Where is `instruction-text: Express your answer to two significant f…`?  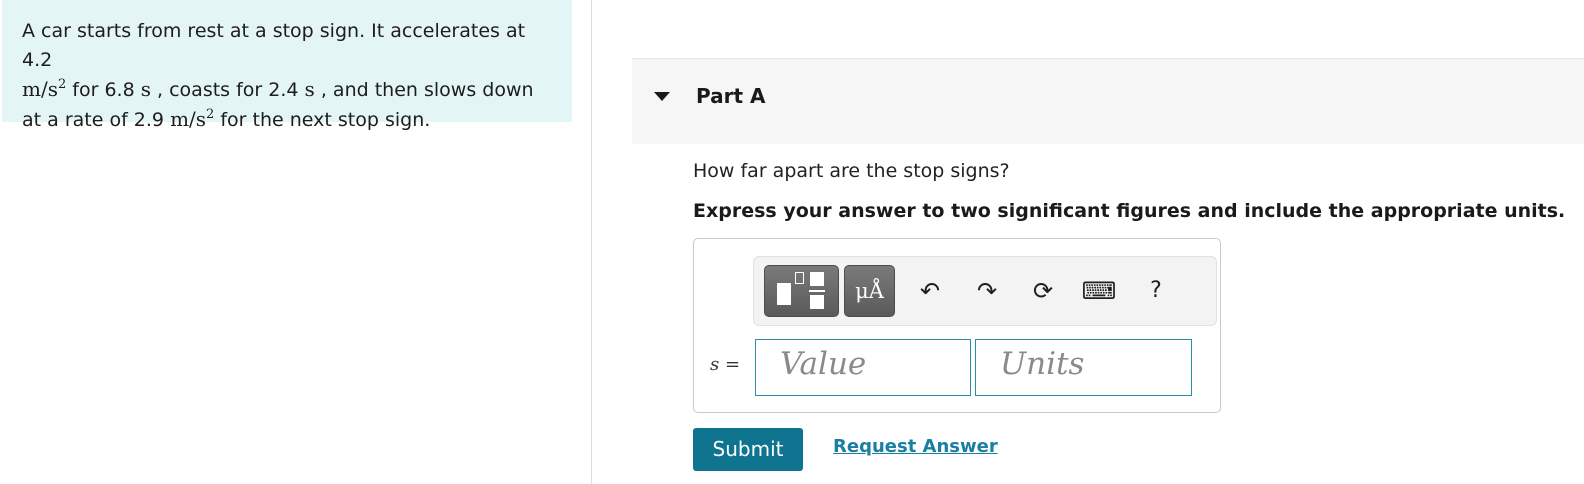
instruction-text: Express your answer to two significant f… is located at coordinates (1129, 211).